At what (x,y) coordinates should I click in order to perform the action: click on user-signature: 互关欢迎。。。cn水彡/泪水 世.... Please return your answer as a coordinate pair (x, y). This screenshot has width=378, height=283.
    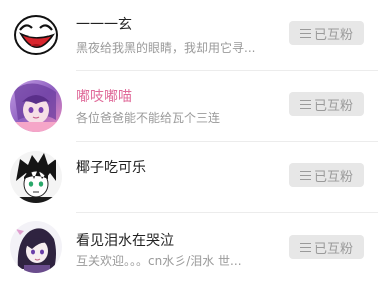
    Looking at the image, I should click on (159, 261).